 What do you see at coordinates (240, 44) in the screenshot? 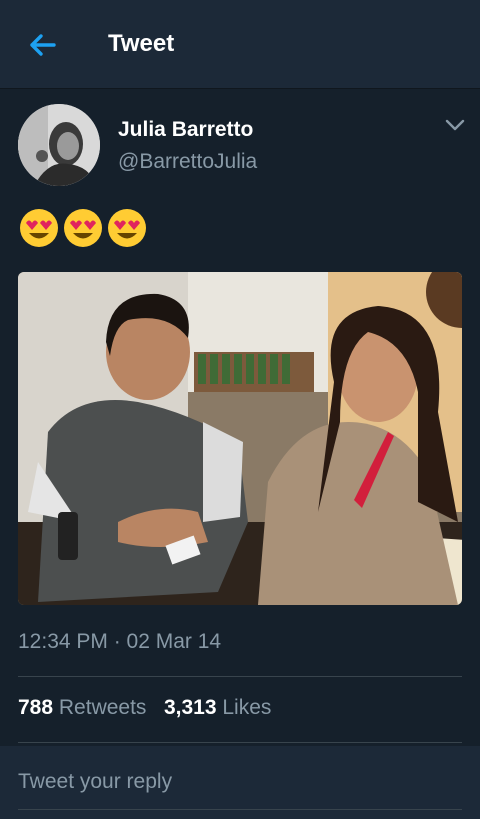
I see `app-header: Tweet` at bounding box center [240, 44].